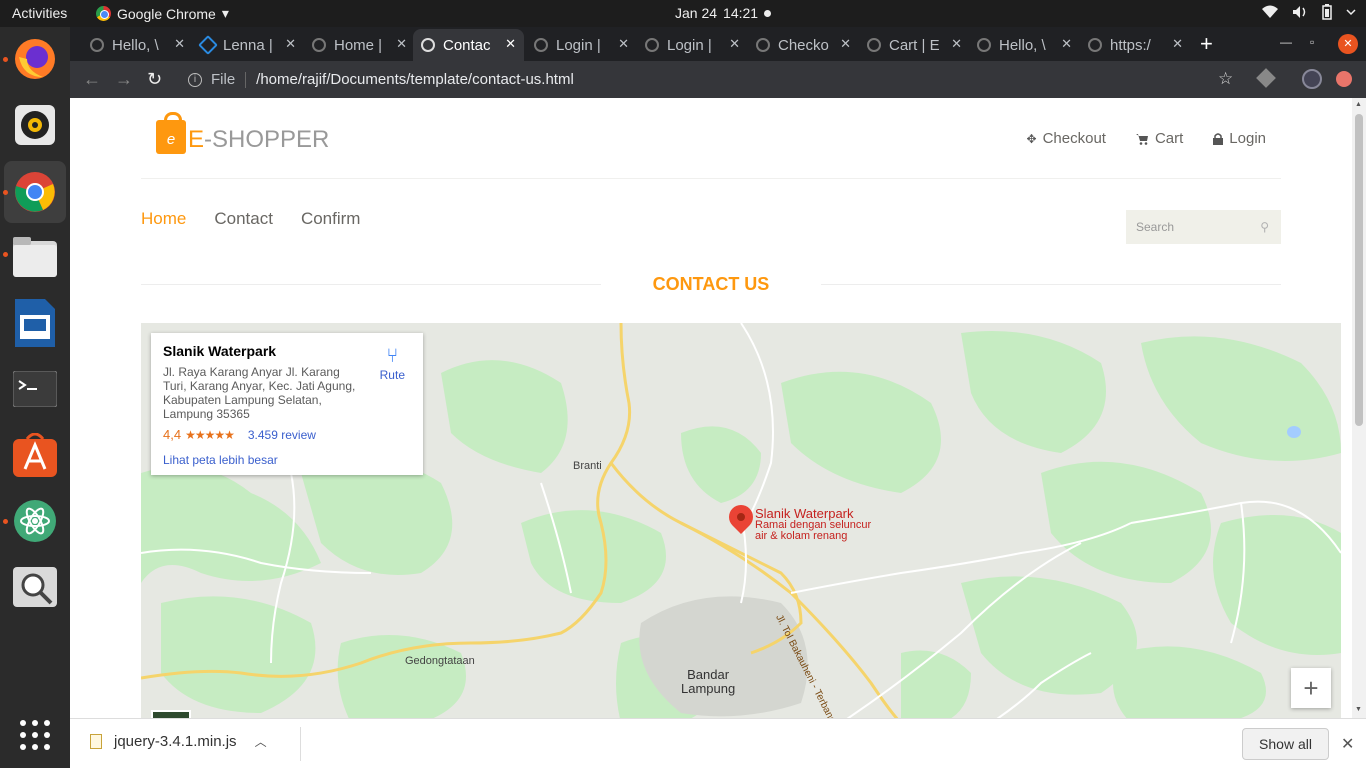 This screenshot has height=768, width=1366. I want to click on satellite-toggle, so click(171, 714).